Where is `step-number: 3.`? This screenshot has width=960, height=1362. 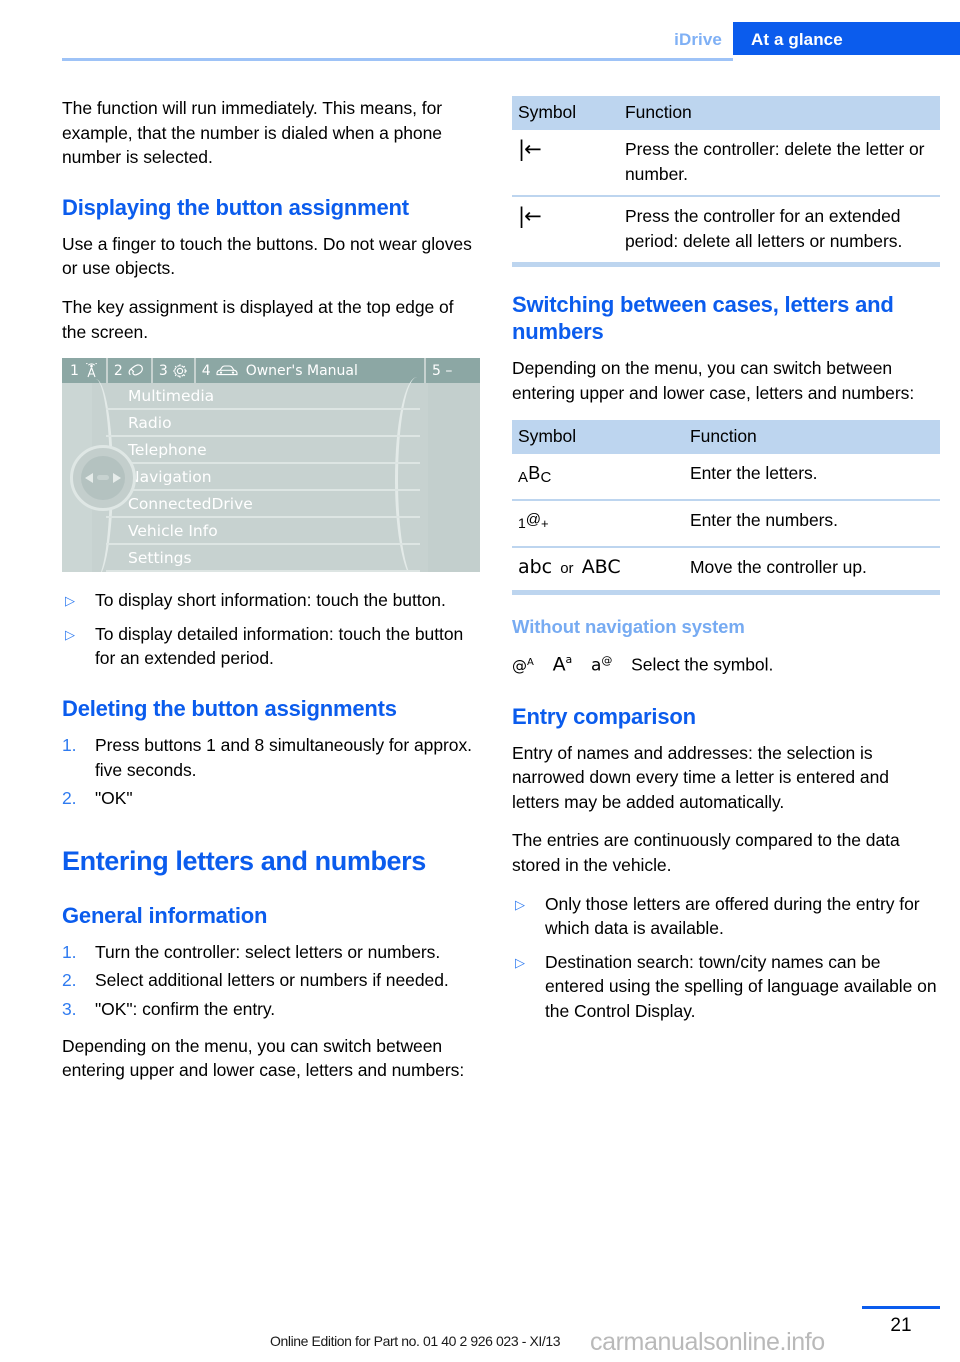 step-number: 3. is located at coordinates (69, 1008).